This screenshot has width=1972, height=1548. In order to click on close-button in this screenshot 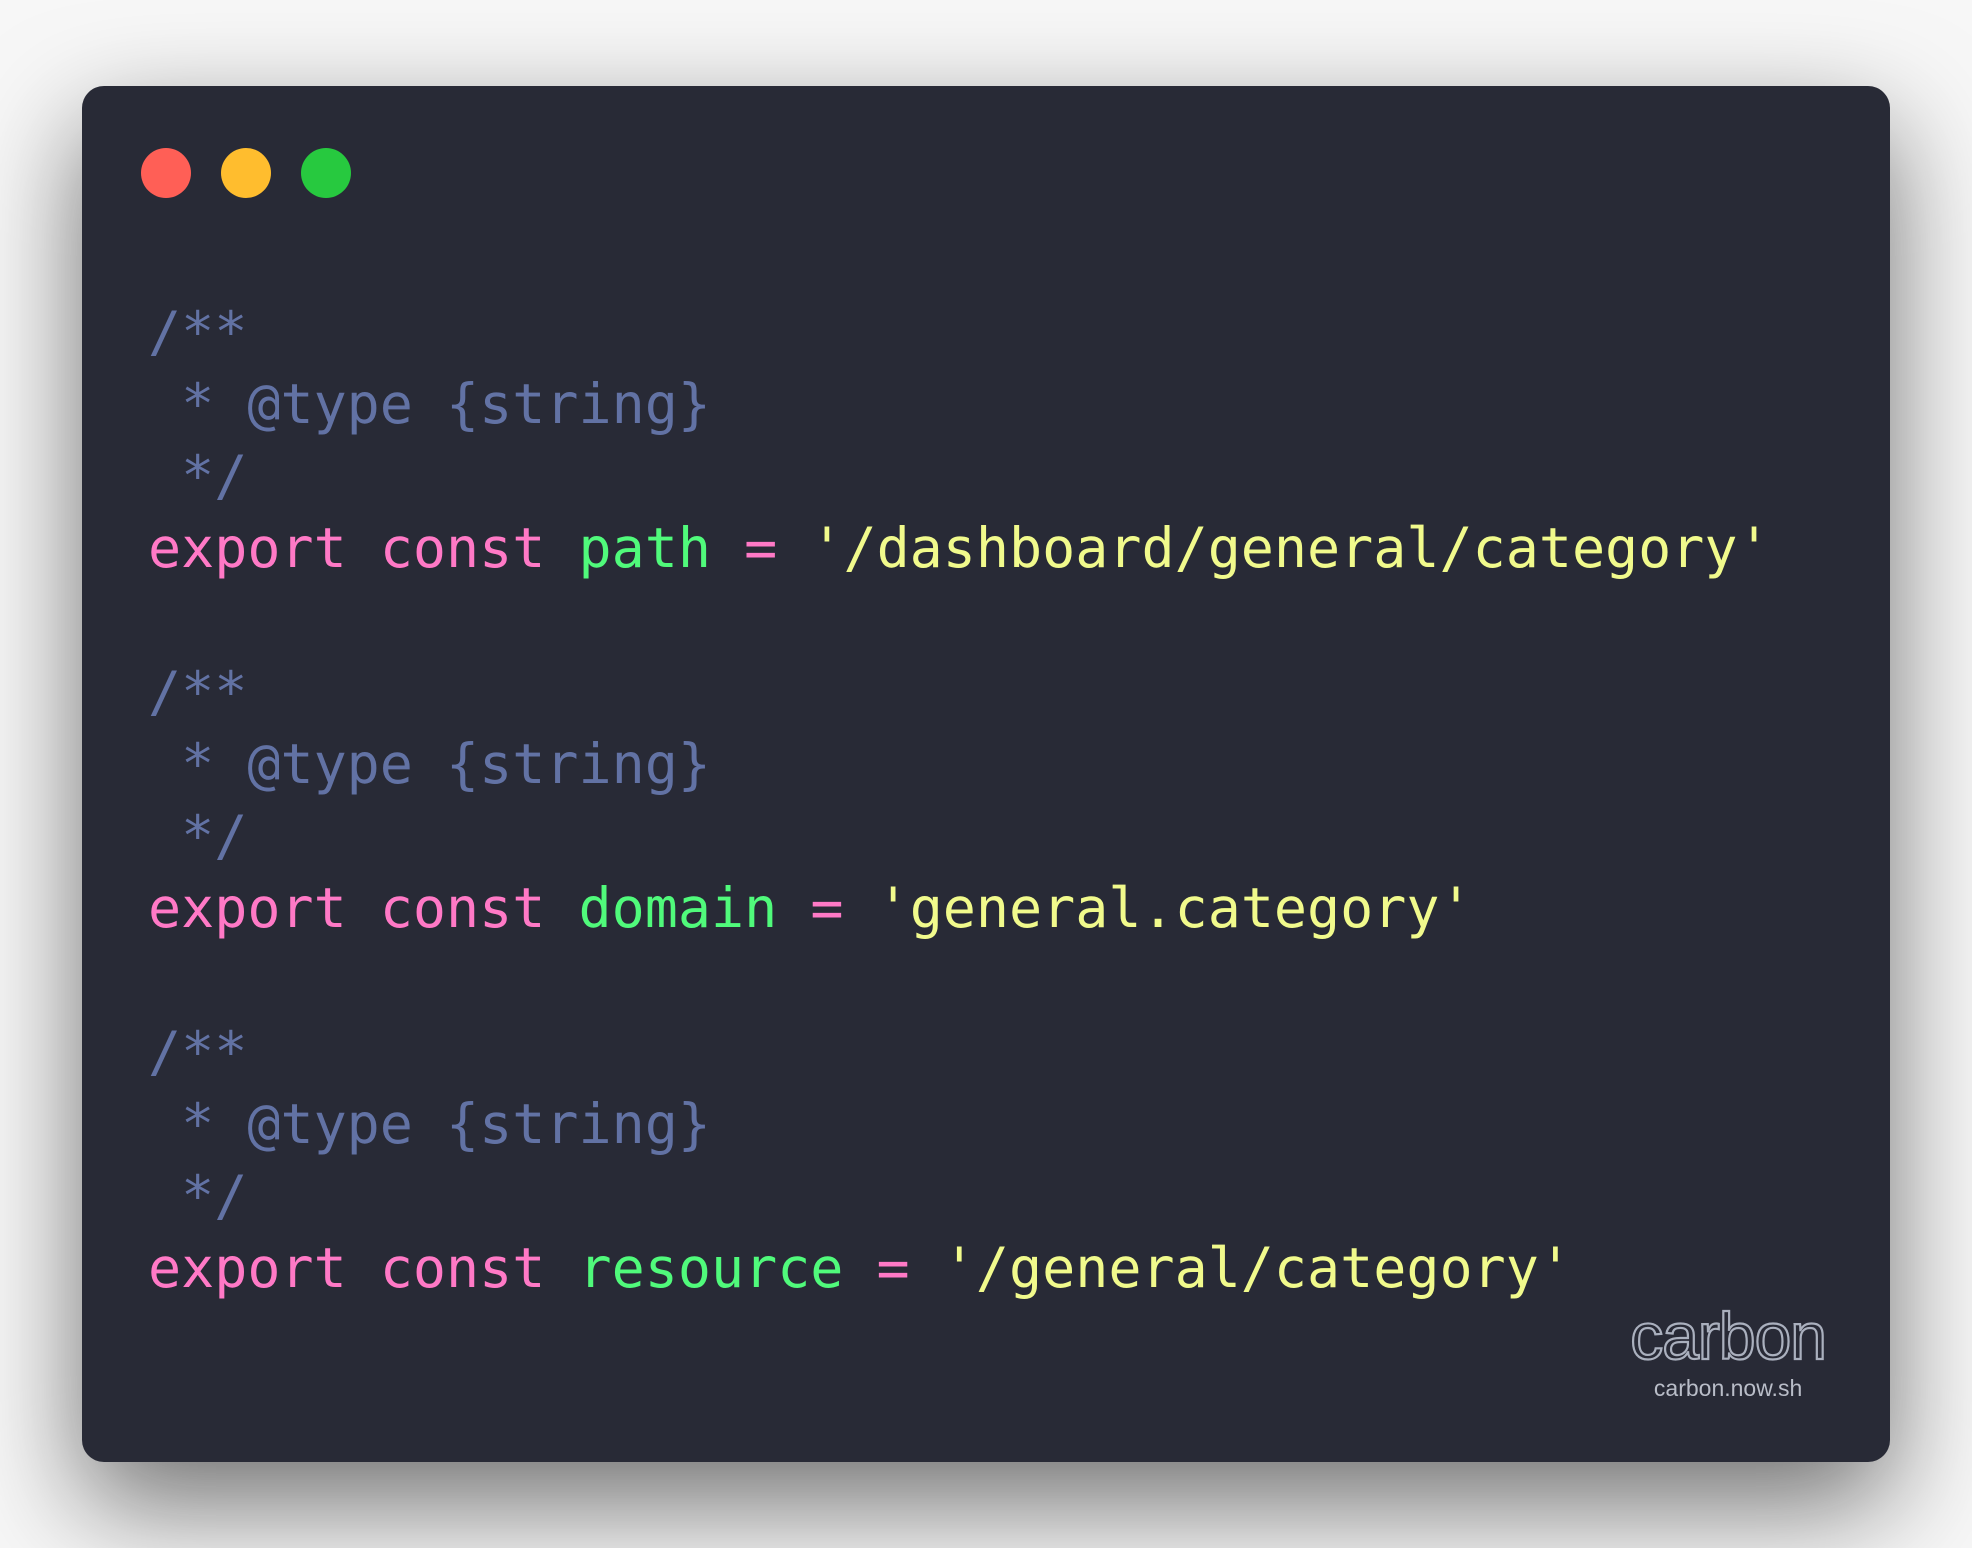, I will do `click(166, 173)`.